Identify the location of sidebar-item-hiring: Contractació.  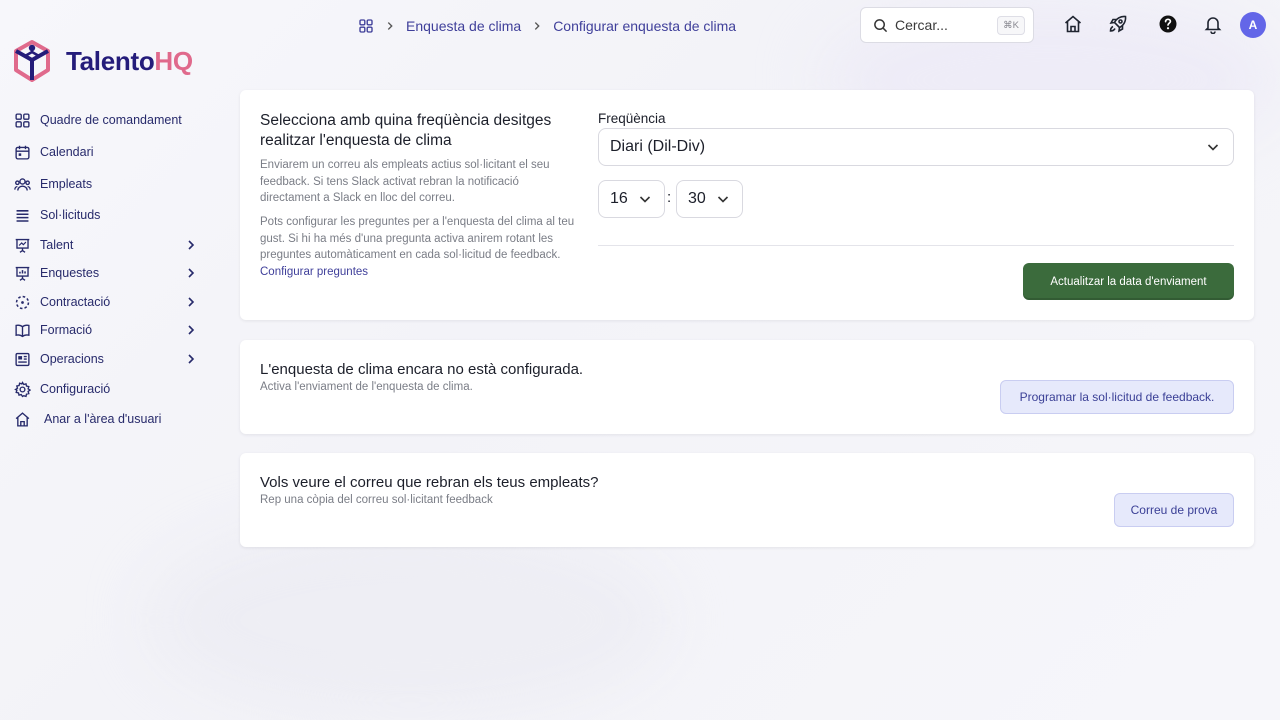
(109, 302).